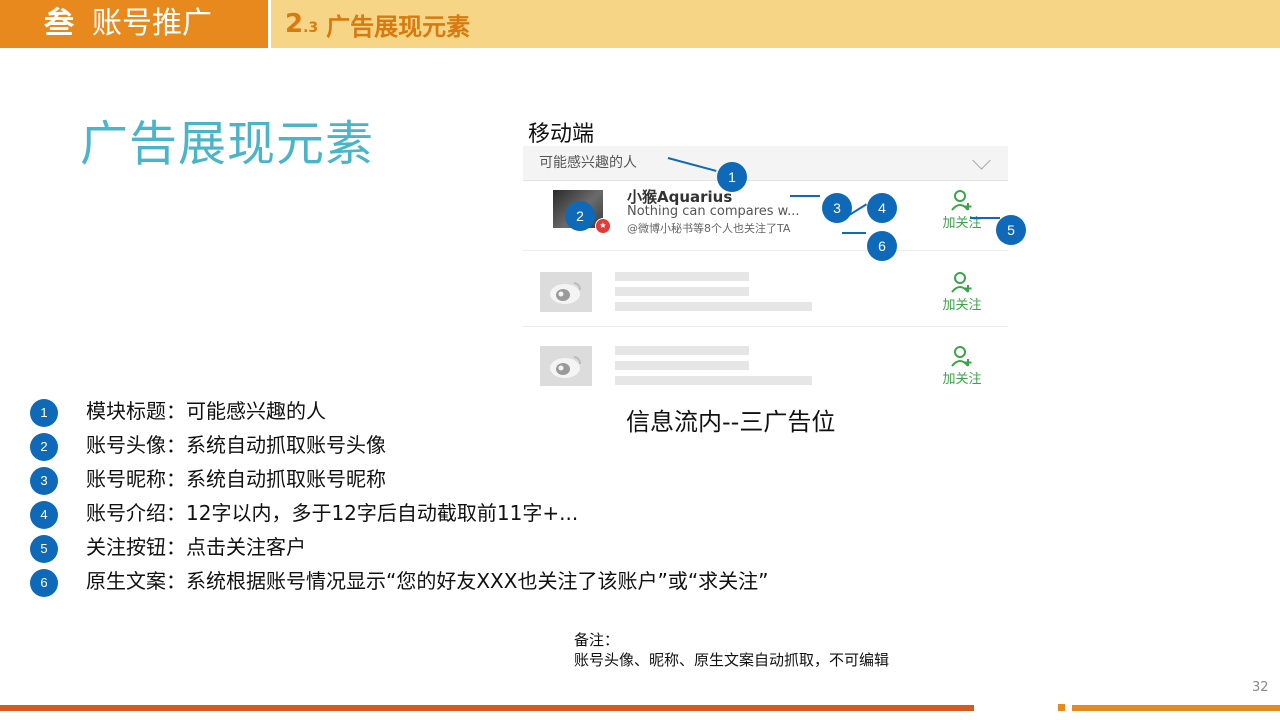  Describe the element at coordinates (236, 479) in the screenshot. I see `legend-text: 账号昵称：系统自动抓取账号昵称` at that location.